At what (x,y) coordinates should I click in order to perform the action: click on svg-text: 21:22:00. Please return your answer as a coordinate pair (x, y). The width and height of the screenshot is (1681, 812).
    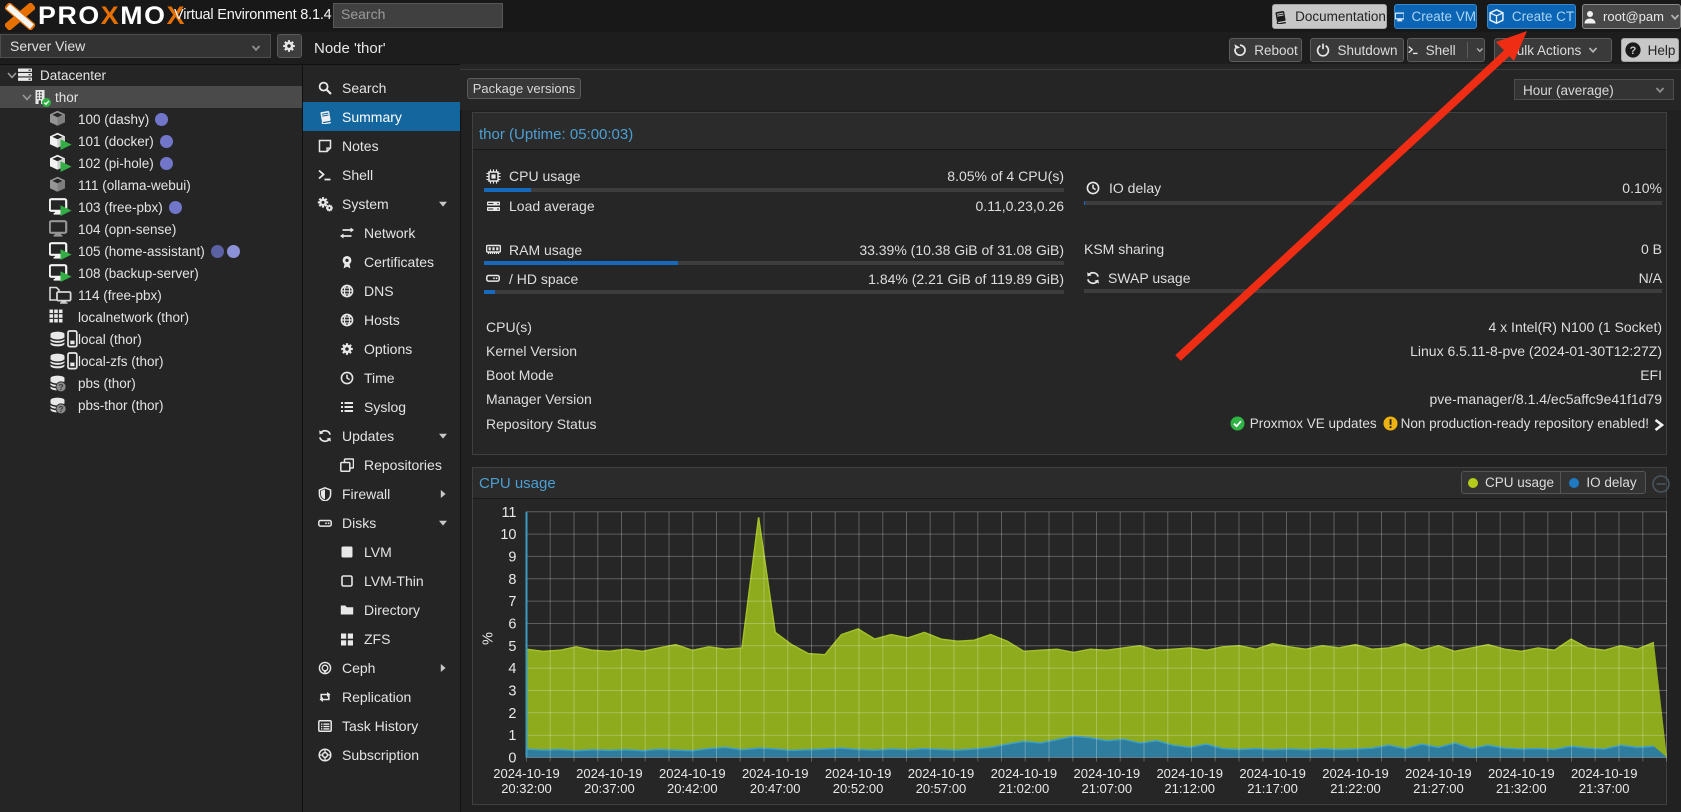
    Looking at the image, I should click on (1355, 788).